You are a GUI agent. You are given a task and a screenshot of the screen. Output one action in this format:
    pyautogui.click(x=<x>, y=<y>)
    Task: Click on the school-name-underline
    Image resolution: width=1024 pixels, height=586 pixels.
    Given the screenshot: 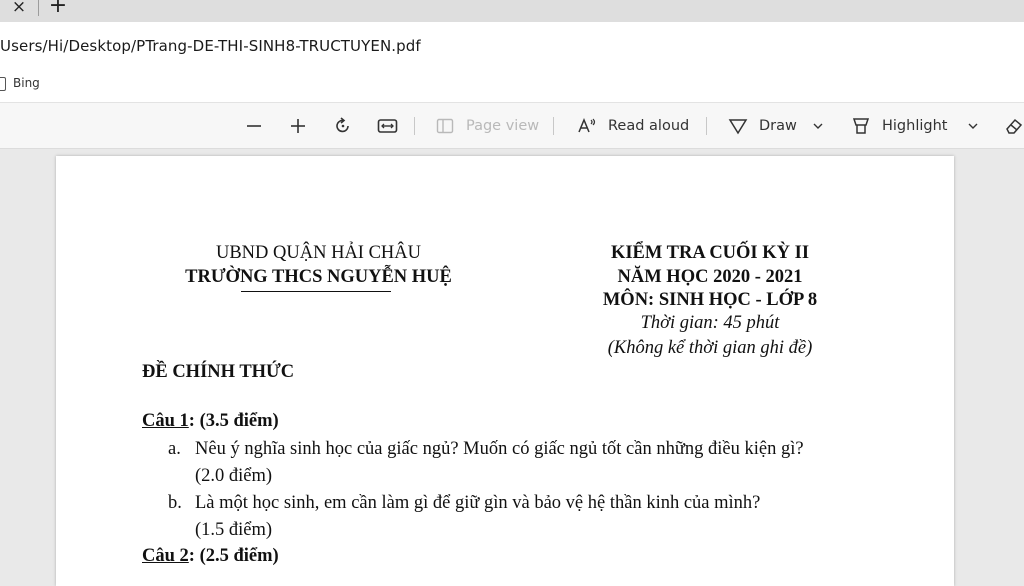 What is the action you would take?
    pyautogui.click(x=316, y=291)
    